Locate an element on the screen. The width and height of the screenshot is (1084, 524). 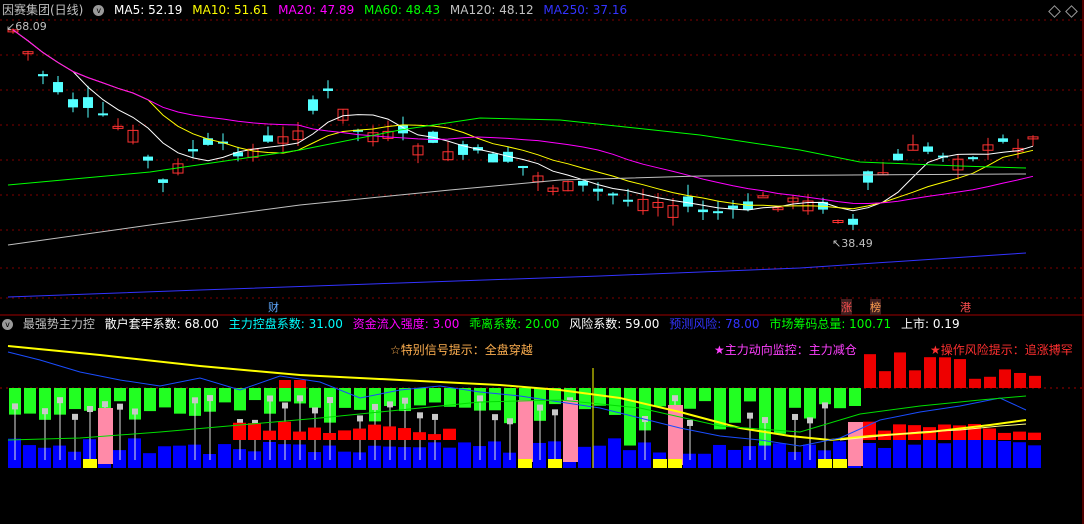
risk-signal-text: ★操作风险提示：追涨搏罕 is located at coordinates (1001, 350).